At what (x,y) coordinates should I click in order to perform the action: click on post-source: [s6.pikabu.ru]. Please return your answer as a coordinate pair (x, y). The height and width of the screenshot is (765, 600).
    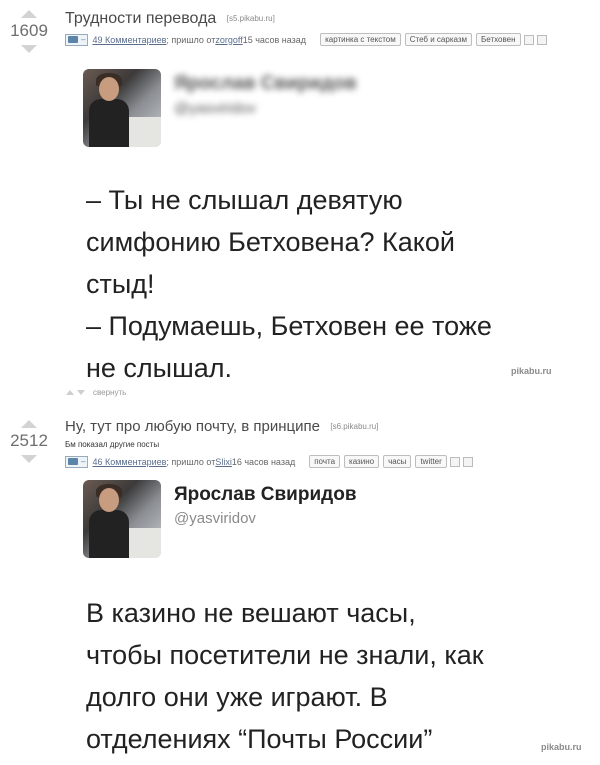
    Looking at the image, I should click on (354, 426).